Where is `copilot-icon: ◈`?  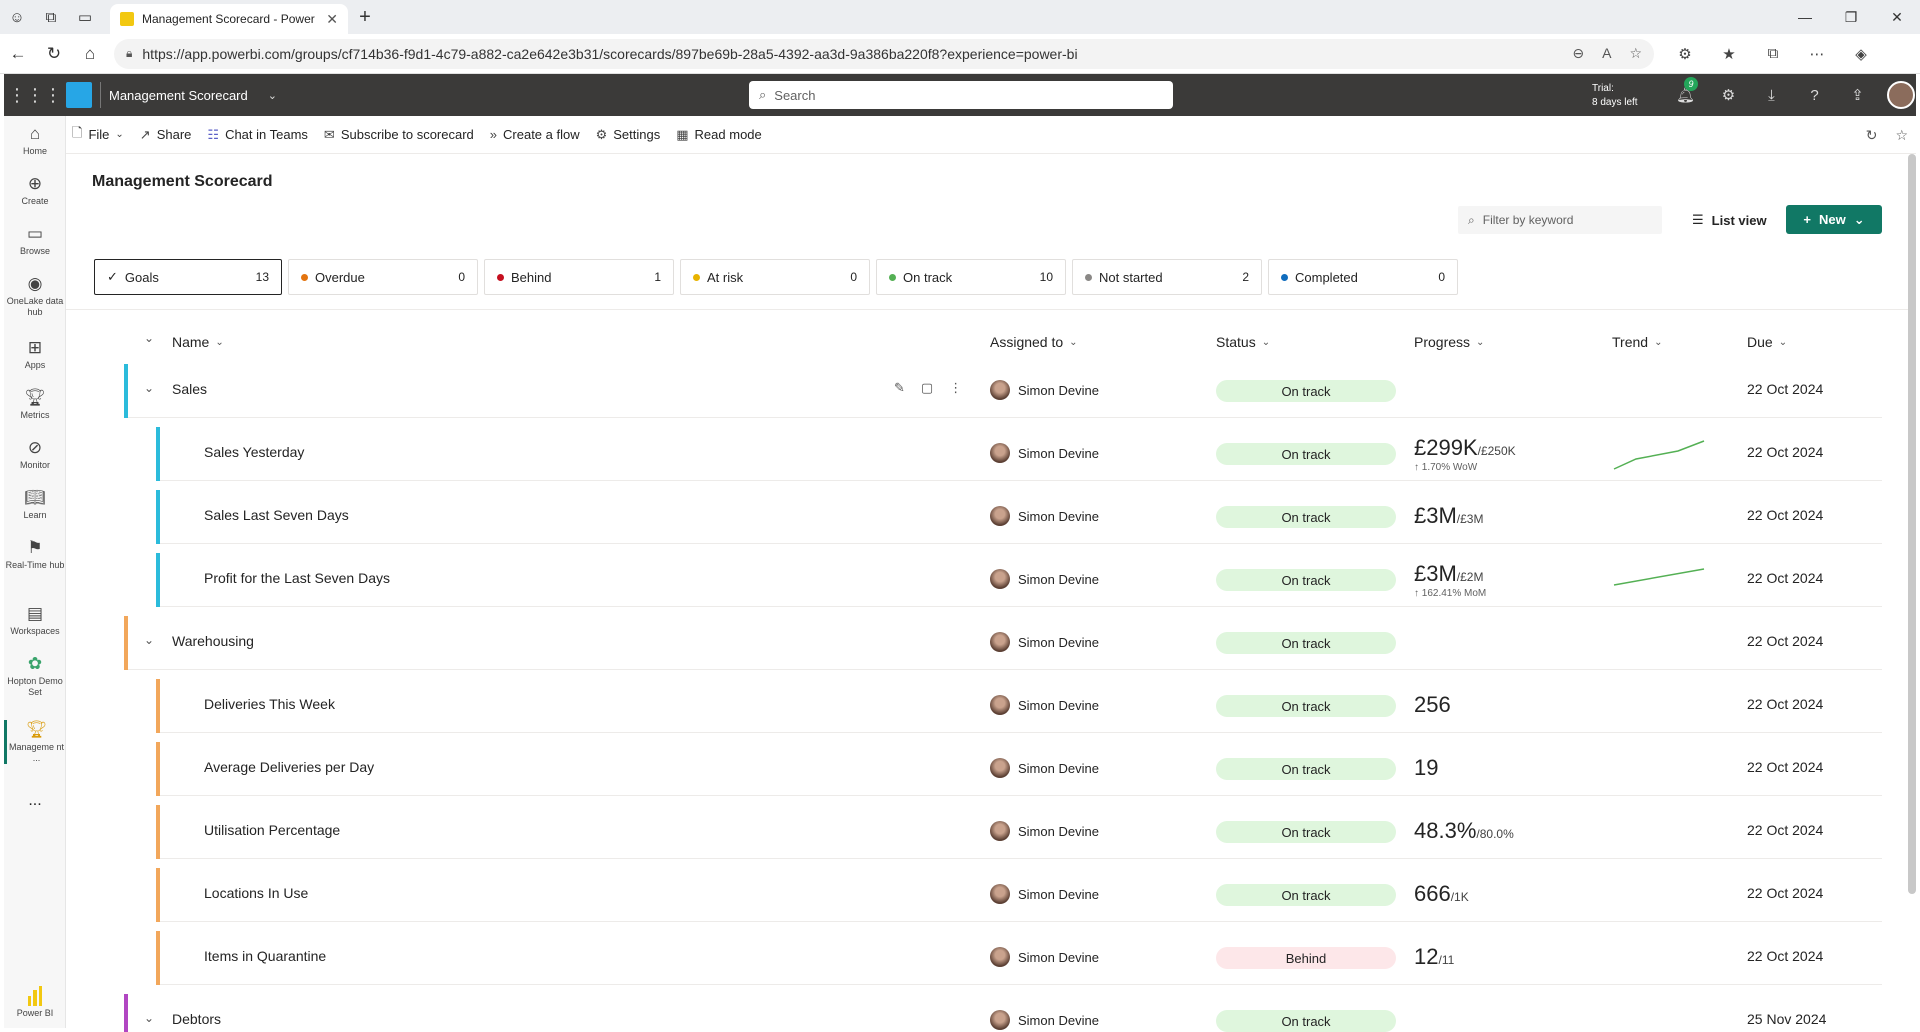 copilot-icon: ◈ is located at coordinates (1861, 54).